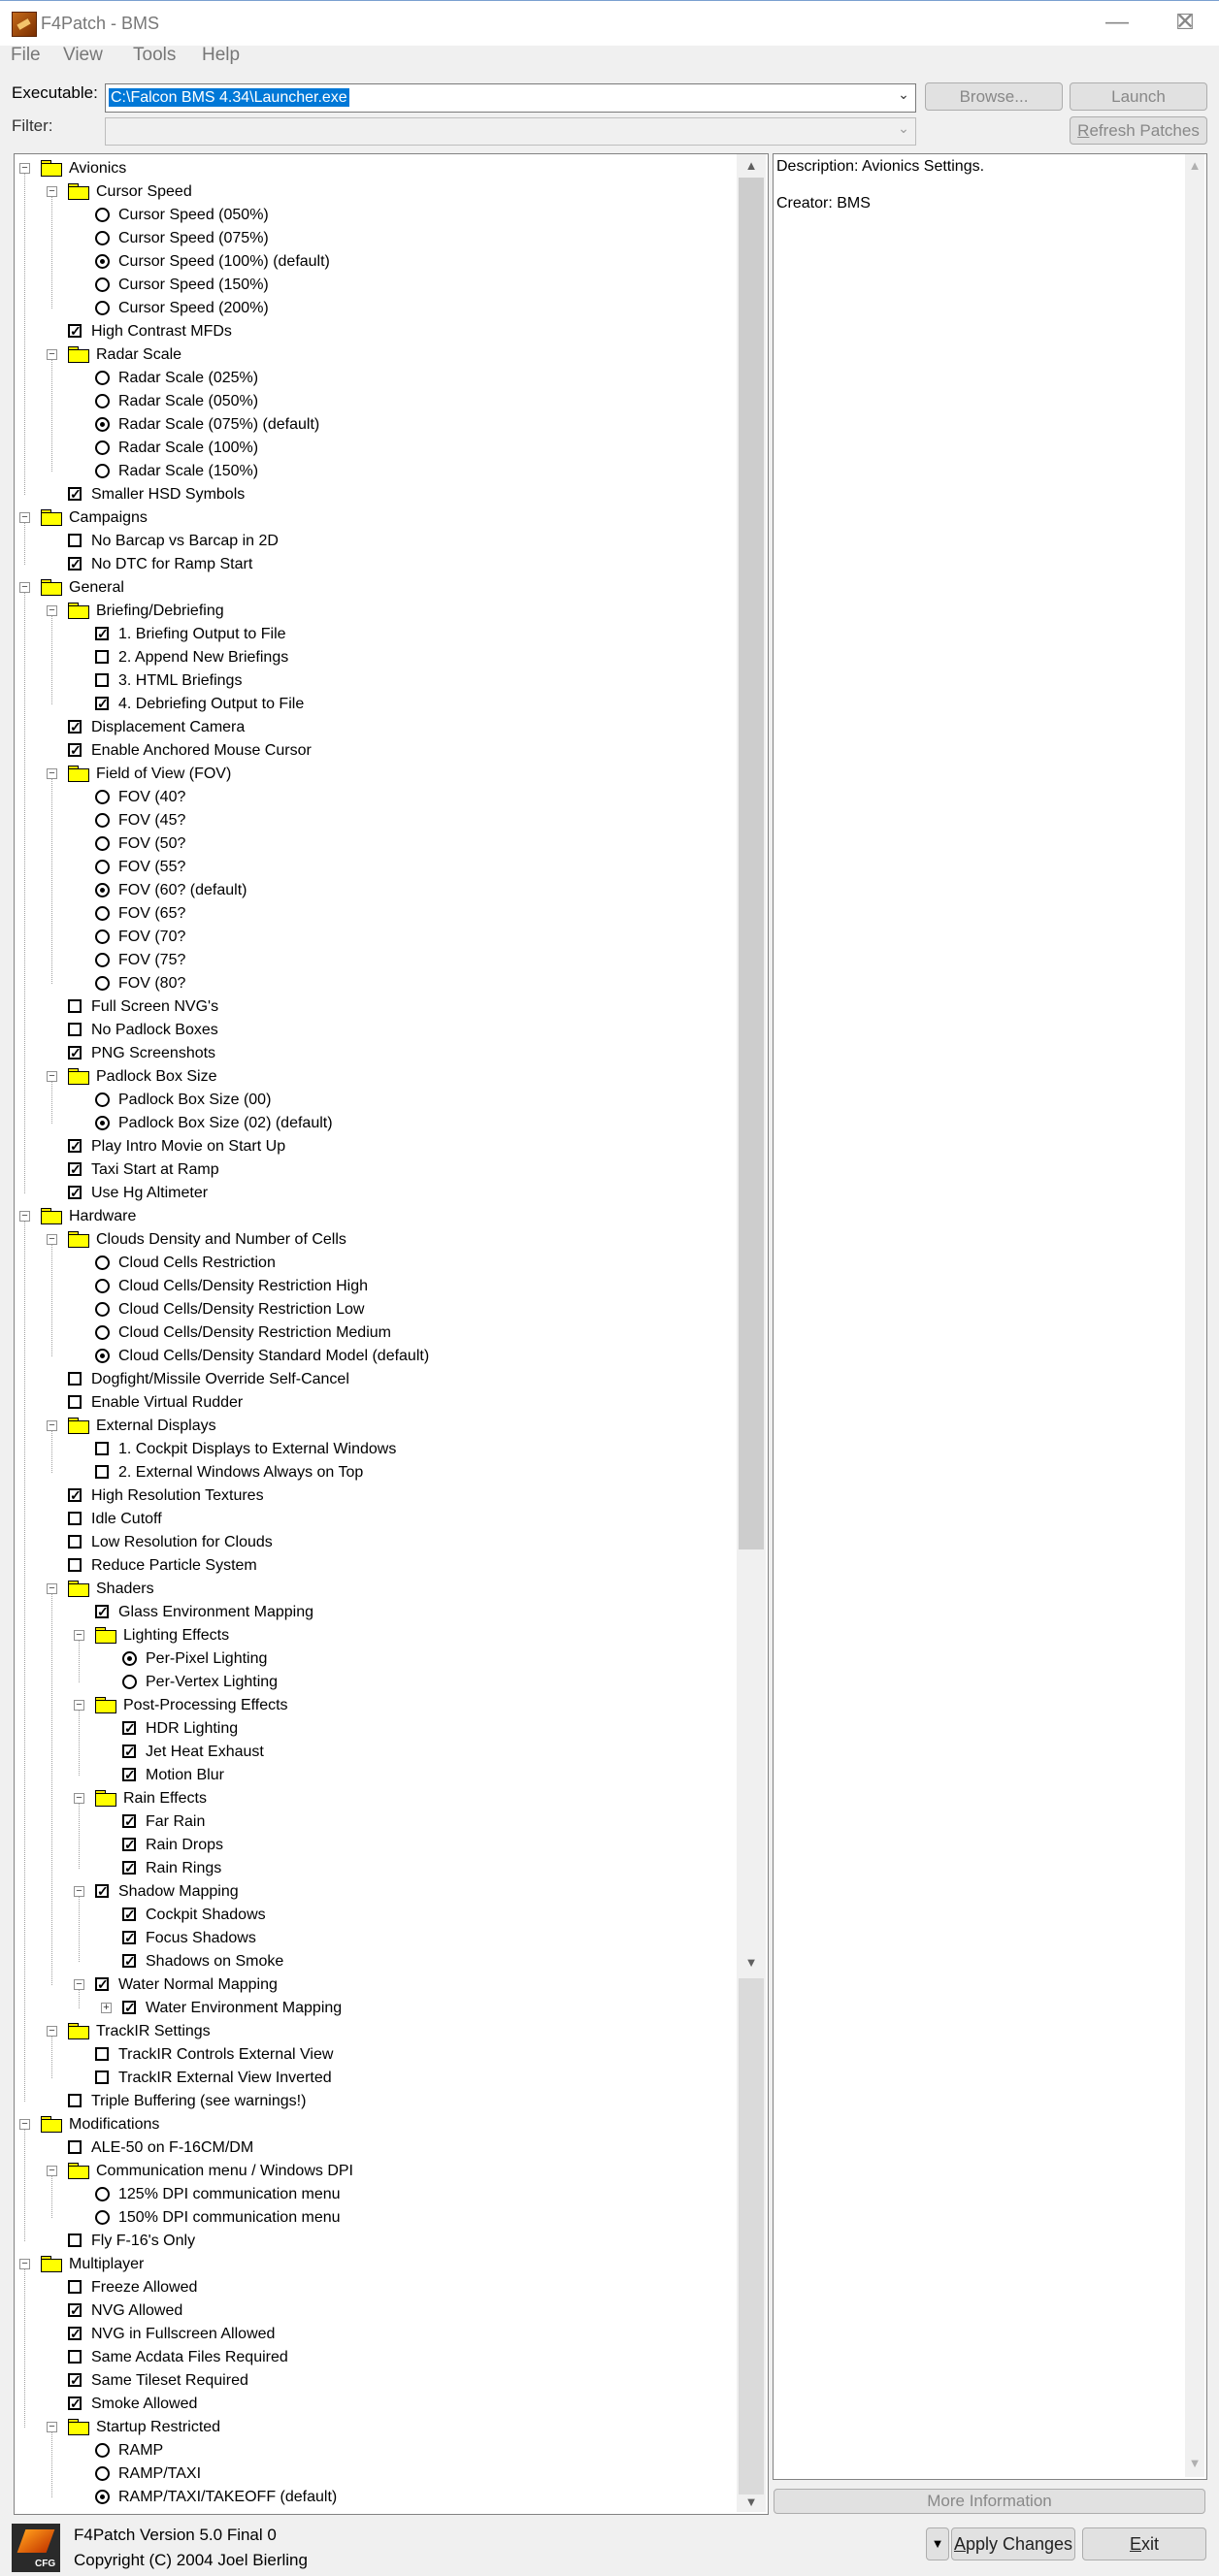  What do you see at coordinates (374, 1426) in the screenshot?
I see `tree-item: − External Displays` at bounding box center [374, 1426].